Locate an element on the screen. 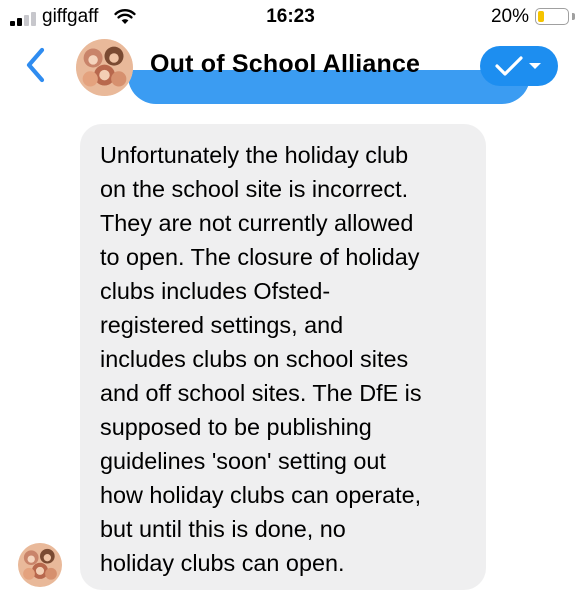 The image size is (581, 600). sender-avatar is located at coordinates (40, 565).